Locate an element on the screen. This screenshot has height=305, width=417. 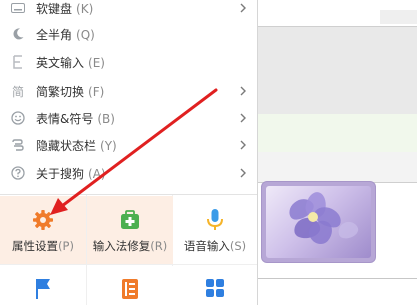
letter-e-icon is located at coordinates (18, 62).